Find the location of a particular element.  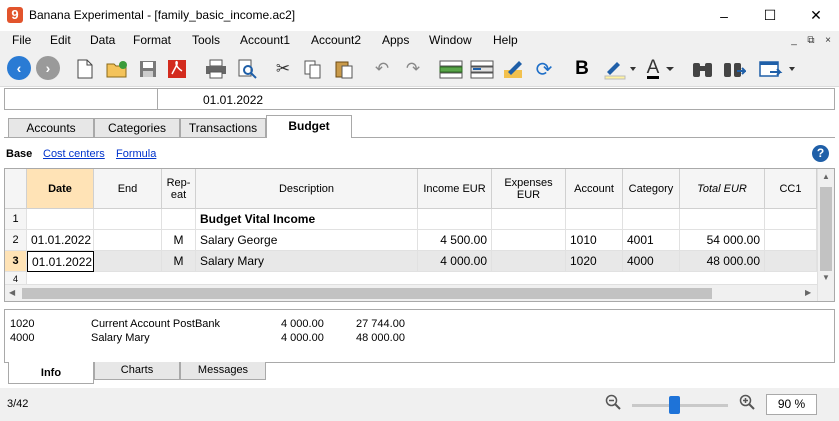

redo-icon: ↷ is located at coordinates (413, 69).